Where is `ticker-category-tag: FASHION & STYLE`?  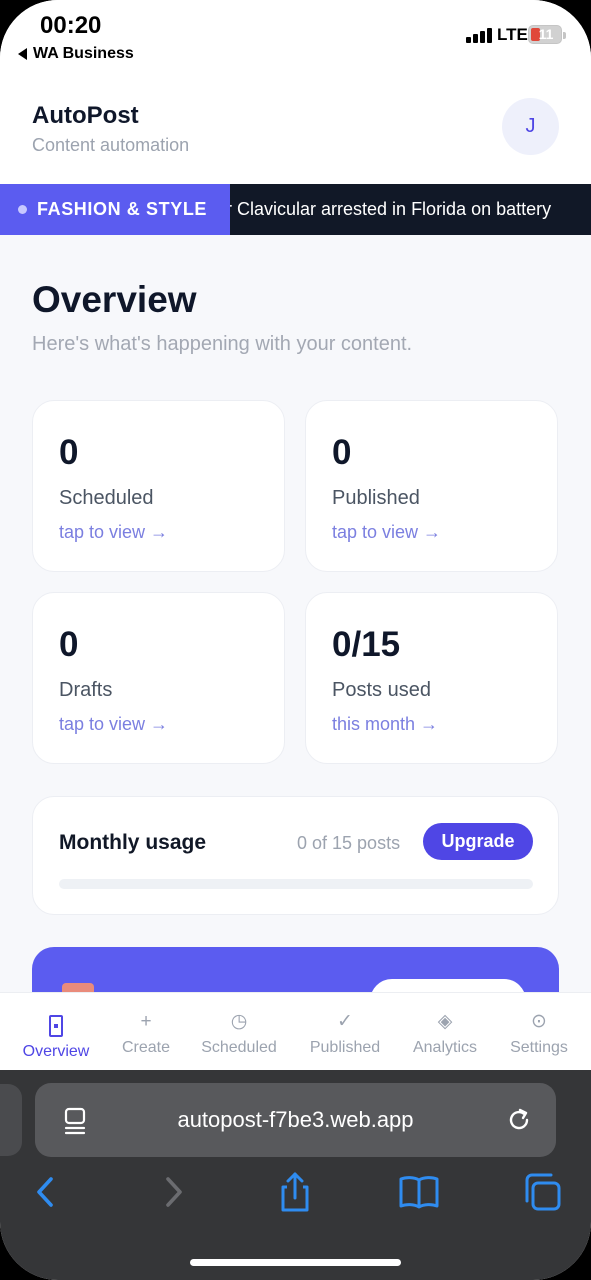
ticker-category-tag: FASHION & STYLE is located at coordinates (115, 209).